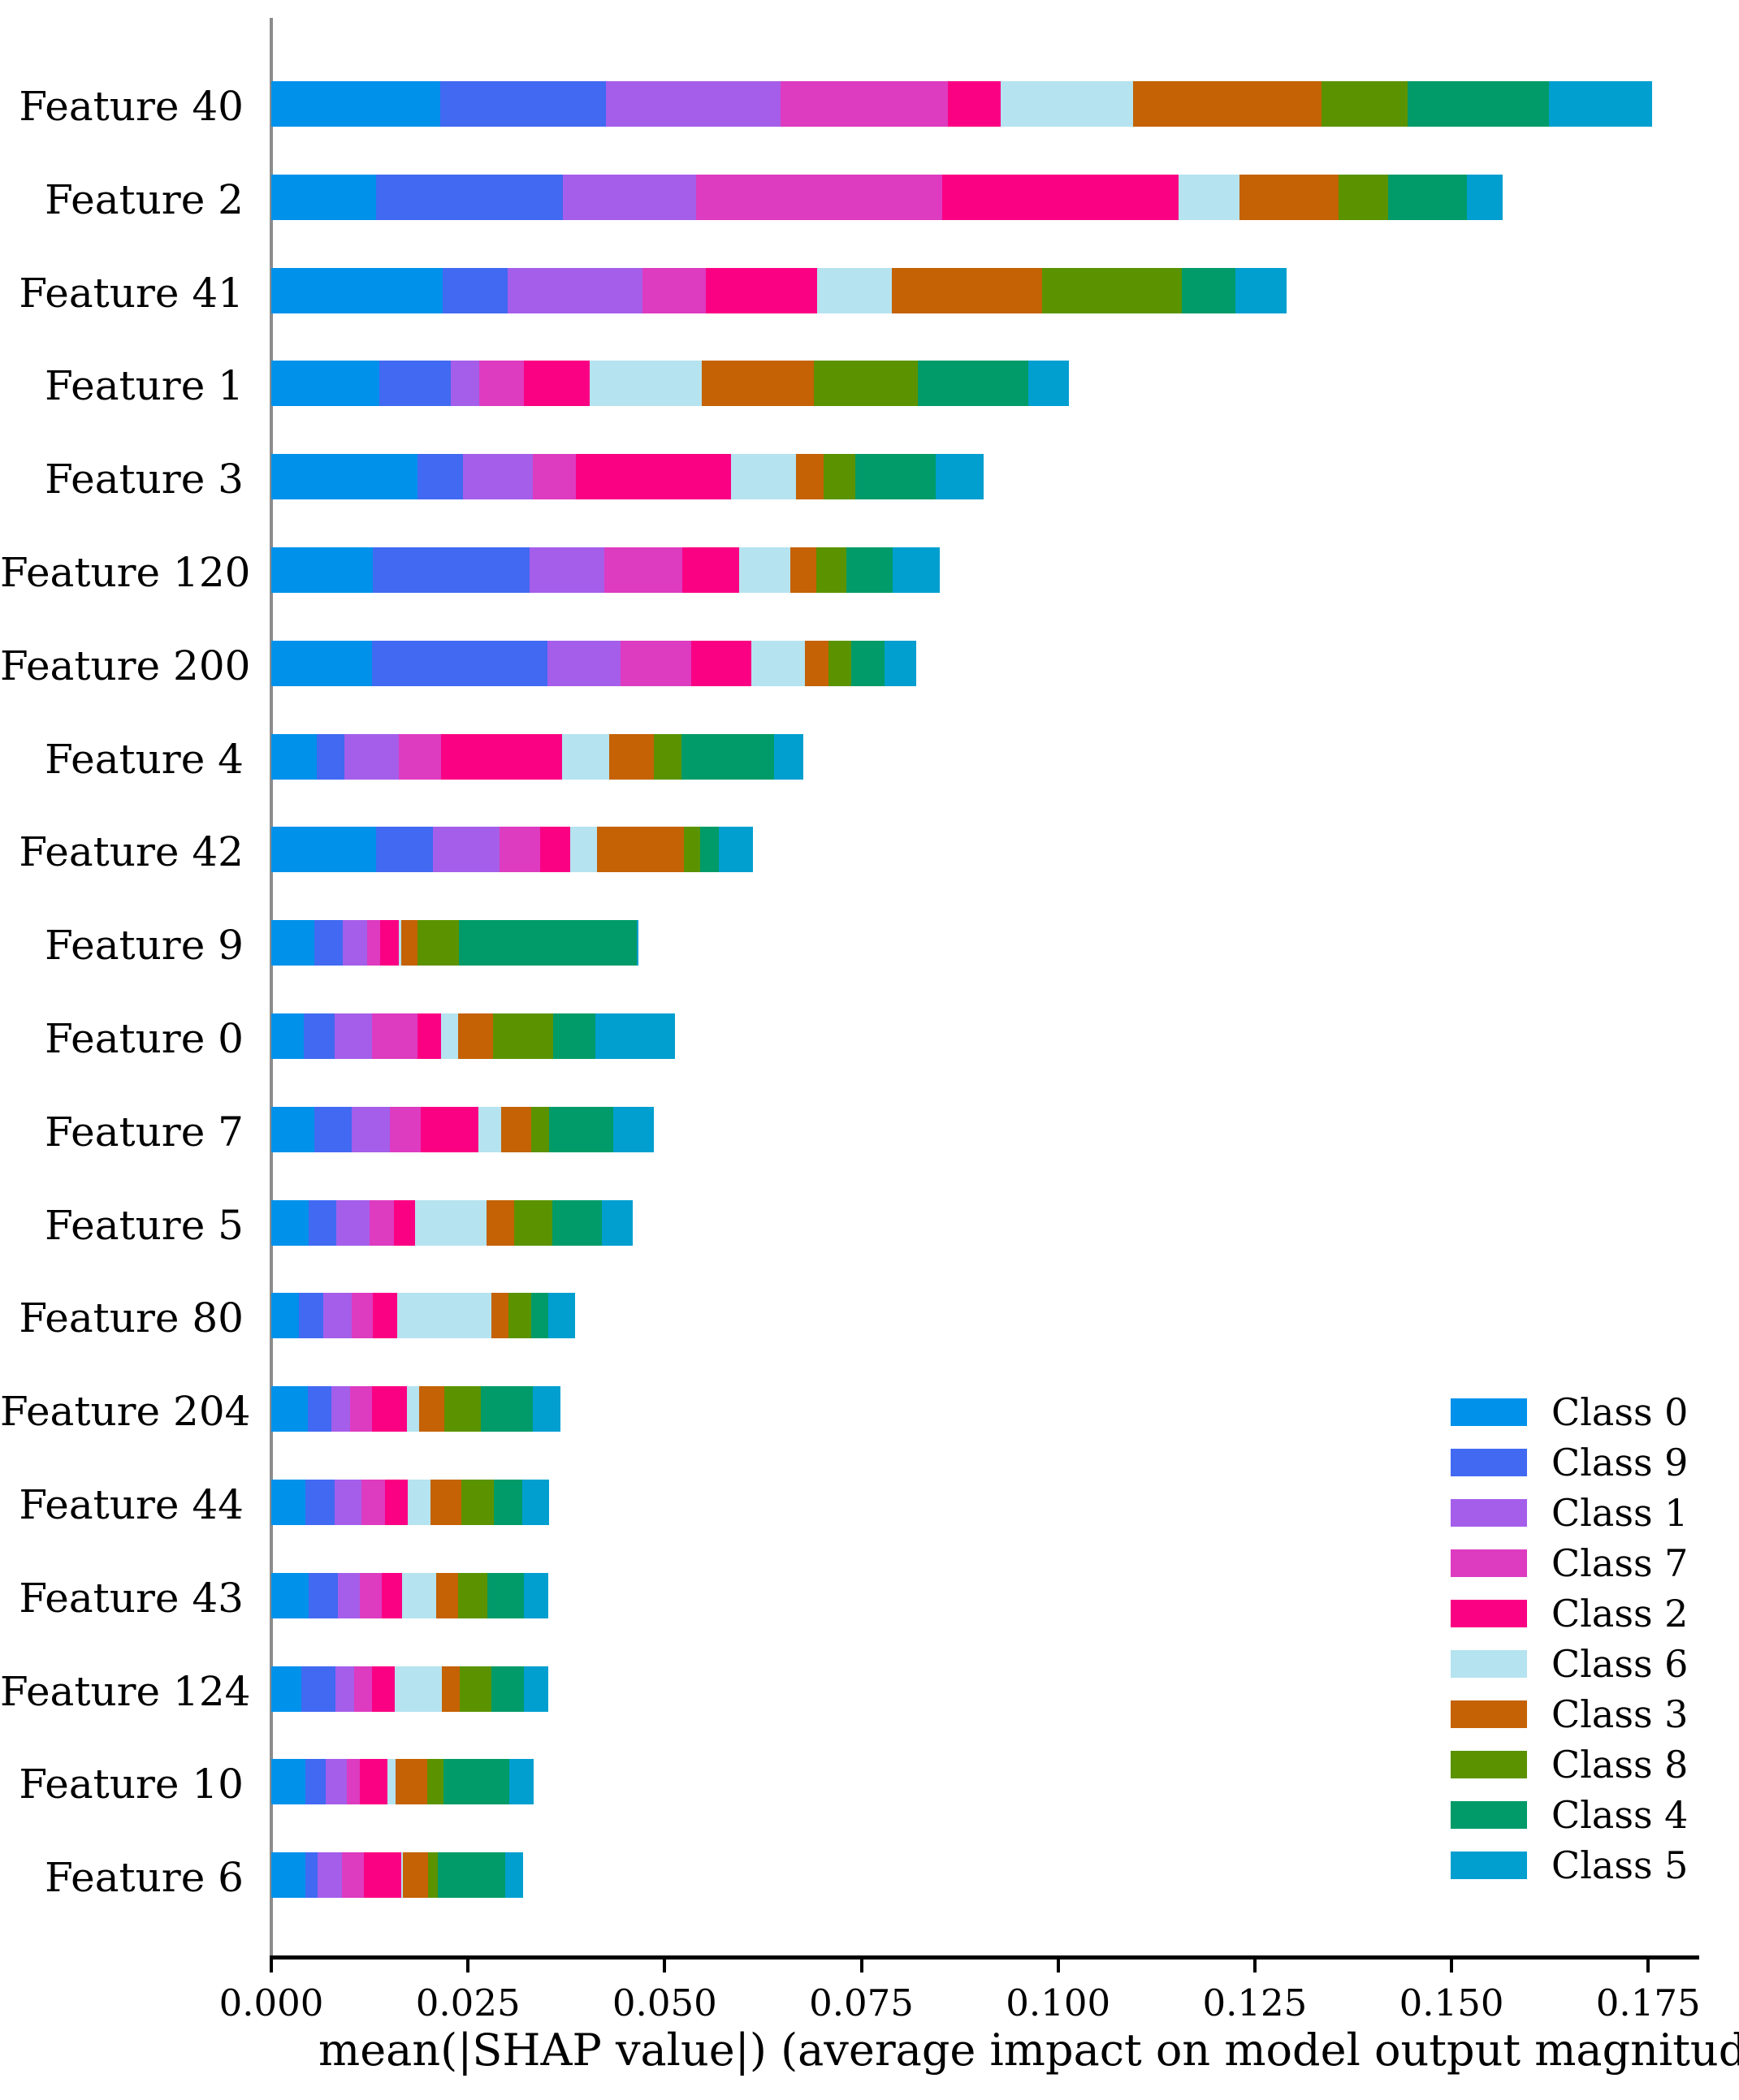  I want to click on y-axis-label: Feature 43, so click(131, 1598).